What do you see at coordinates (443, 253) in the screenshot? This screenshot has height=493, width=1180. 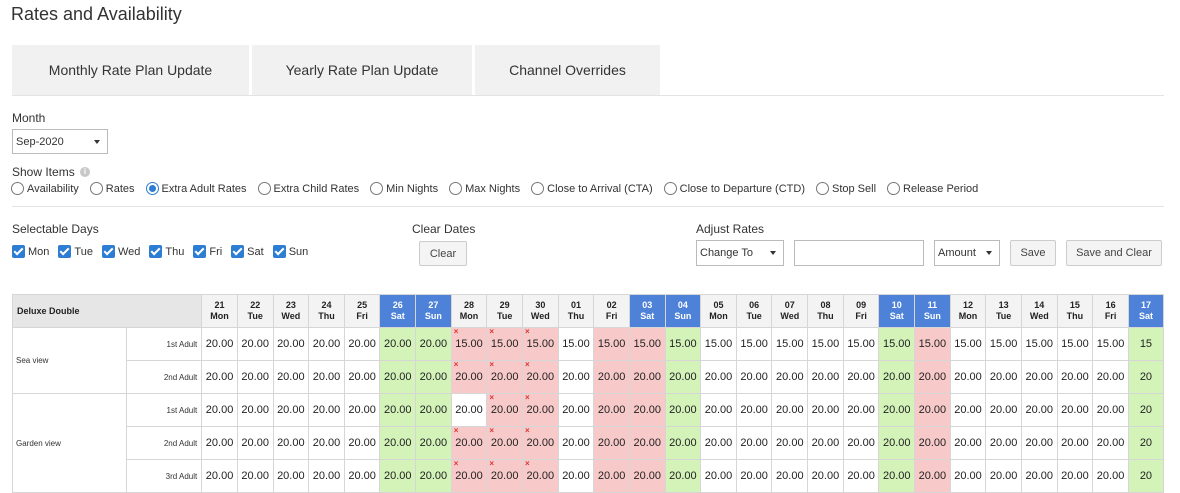 I see `clear-dates-button: Clear` at bounding box center [443, 253].